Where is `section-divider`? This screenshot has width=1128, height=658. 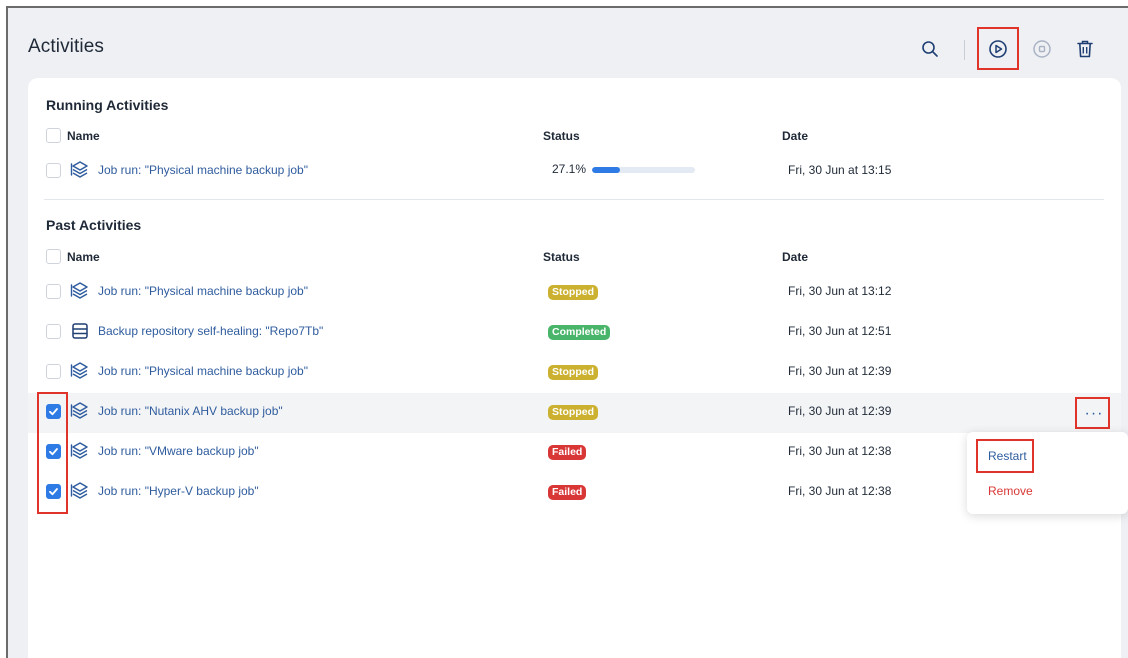 section-divider is located at coordinates (574, 199).